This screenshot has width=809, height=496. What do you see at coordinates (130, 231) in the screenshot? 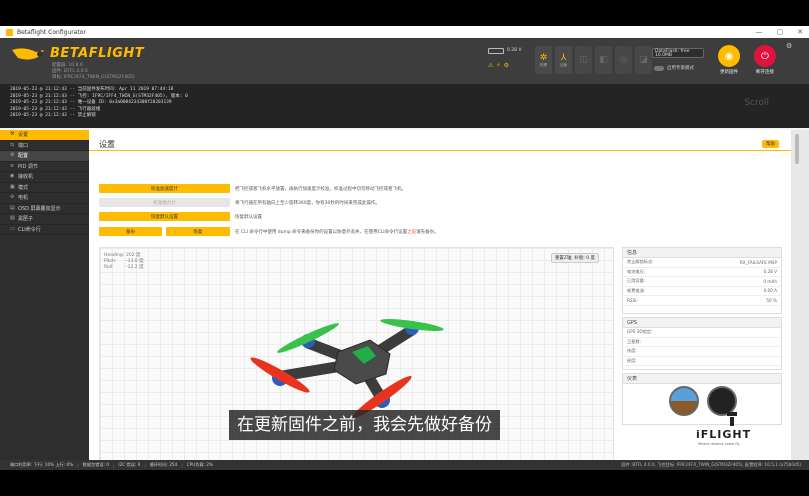
I see `backup-button: 备份` at bounding box center [130, 231].